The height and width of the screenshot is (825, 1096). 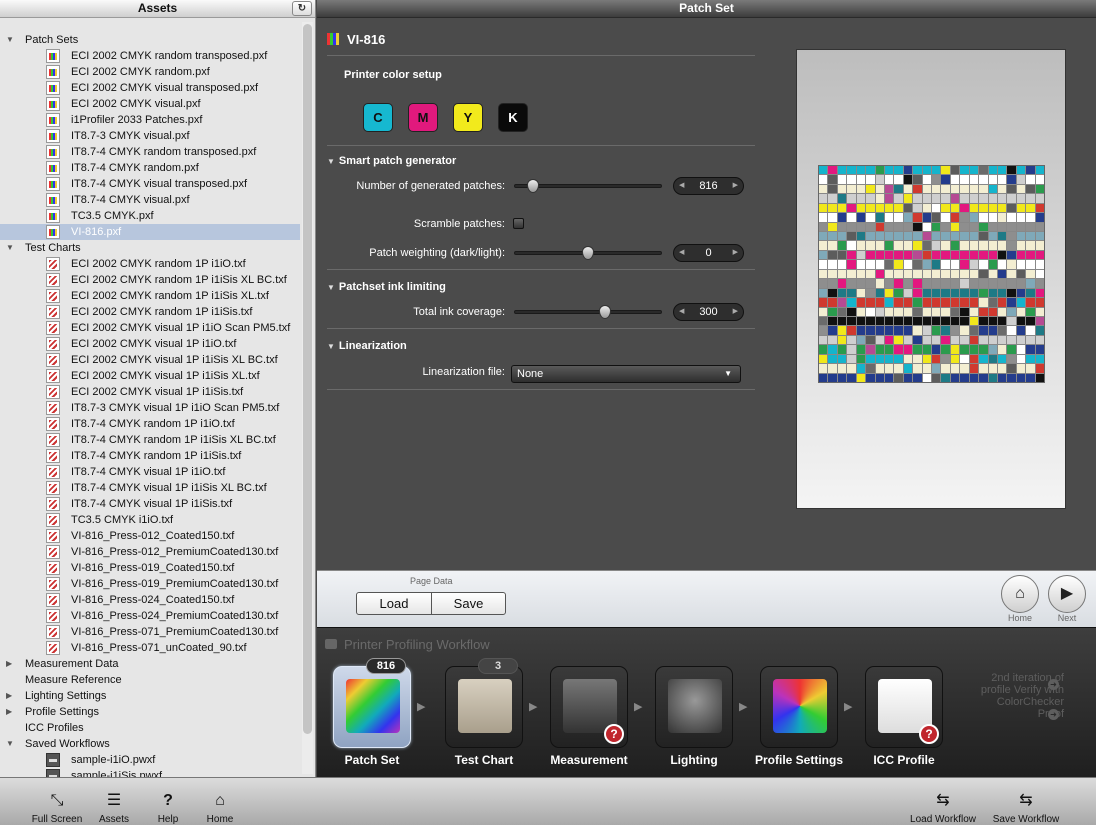 What do you see at coordinates (150, 40) in the screenshot?
I see `tree-category: ▼ Patch Sets` at bounding box center [150, 40].